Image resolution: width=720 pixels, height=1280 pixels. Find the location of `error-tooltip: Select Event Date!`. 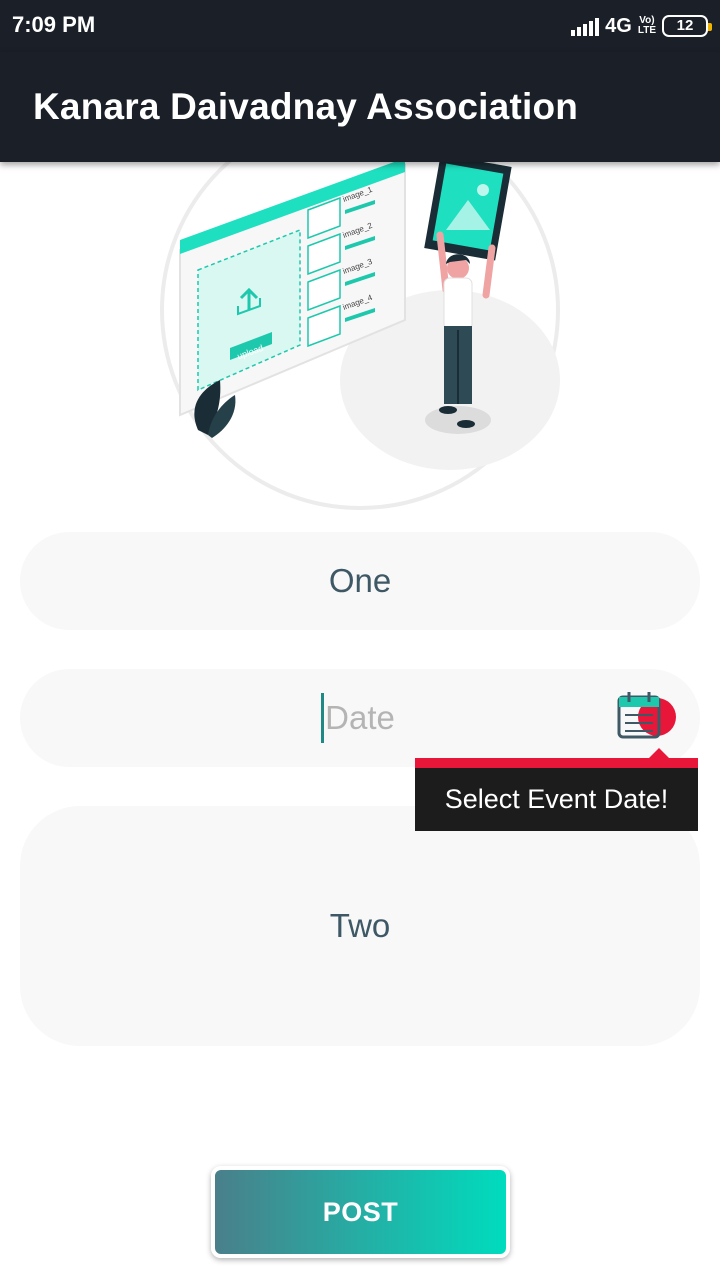

error-tooltip: Select Event Date! is located at coordinates (556, 794).